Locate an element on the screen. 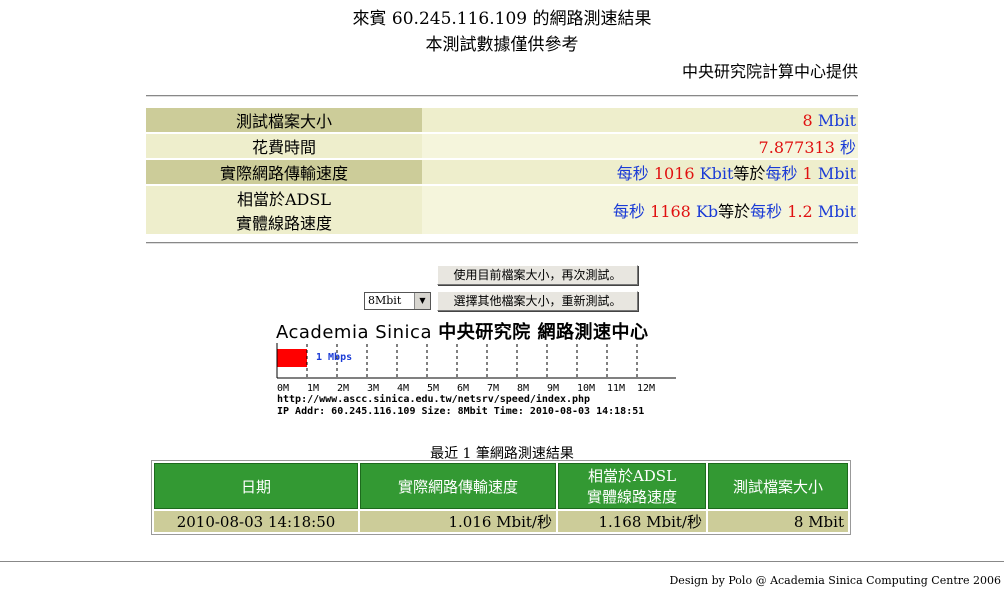 This screenshot has width=1004, height=593. history-cell-adsl: 1.168 Mbit/秒 is located at coordinates (632, 521).